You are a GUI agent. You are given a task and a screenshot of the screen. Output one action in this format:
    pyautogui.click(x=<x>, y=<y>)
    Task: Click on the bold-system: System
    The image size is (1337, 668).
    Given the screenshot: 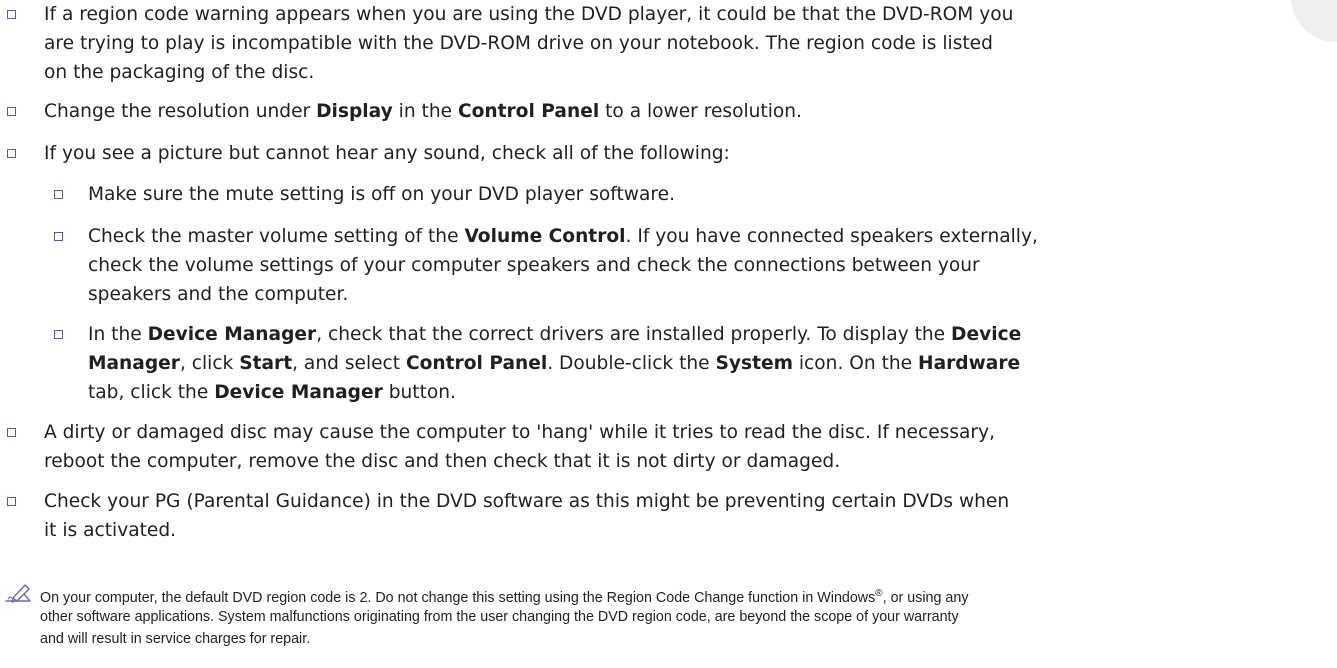 What is the action you would take?
    pyautogui.click(x=754, y=363)
    